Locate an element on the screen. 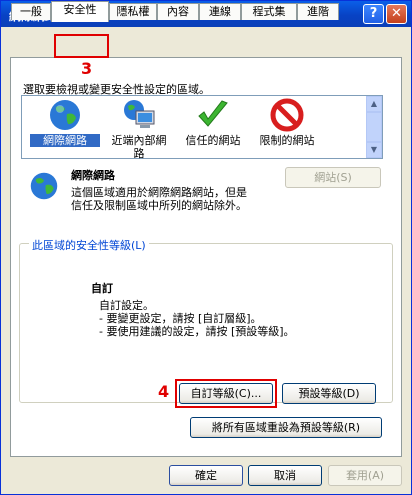 This screenshot has height=495, width=412. tab-content: 內容 is located at coordinates (178, 11).